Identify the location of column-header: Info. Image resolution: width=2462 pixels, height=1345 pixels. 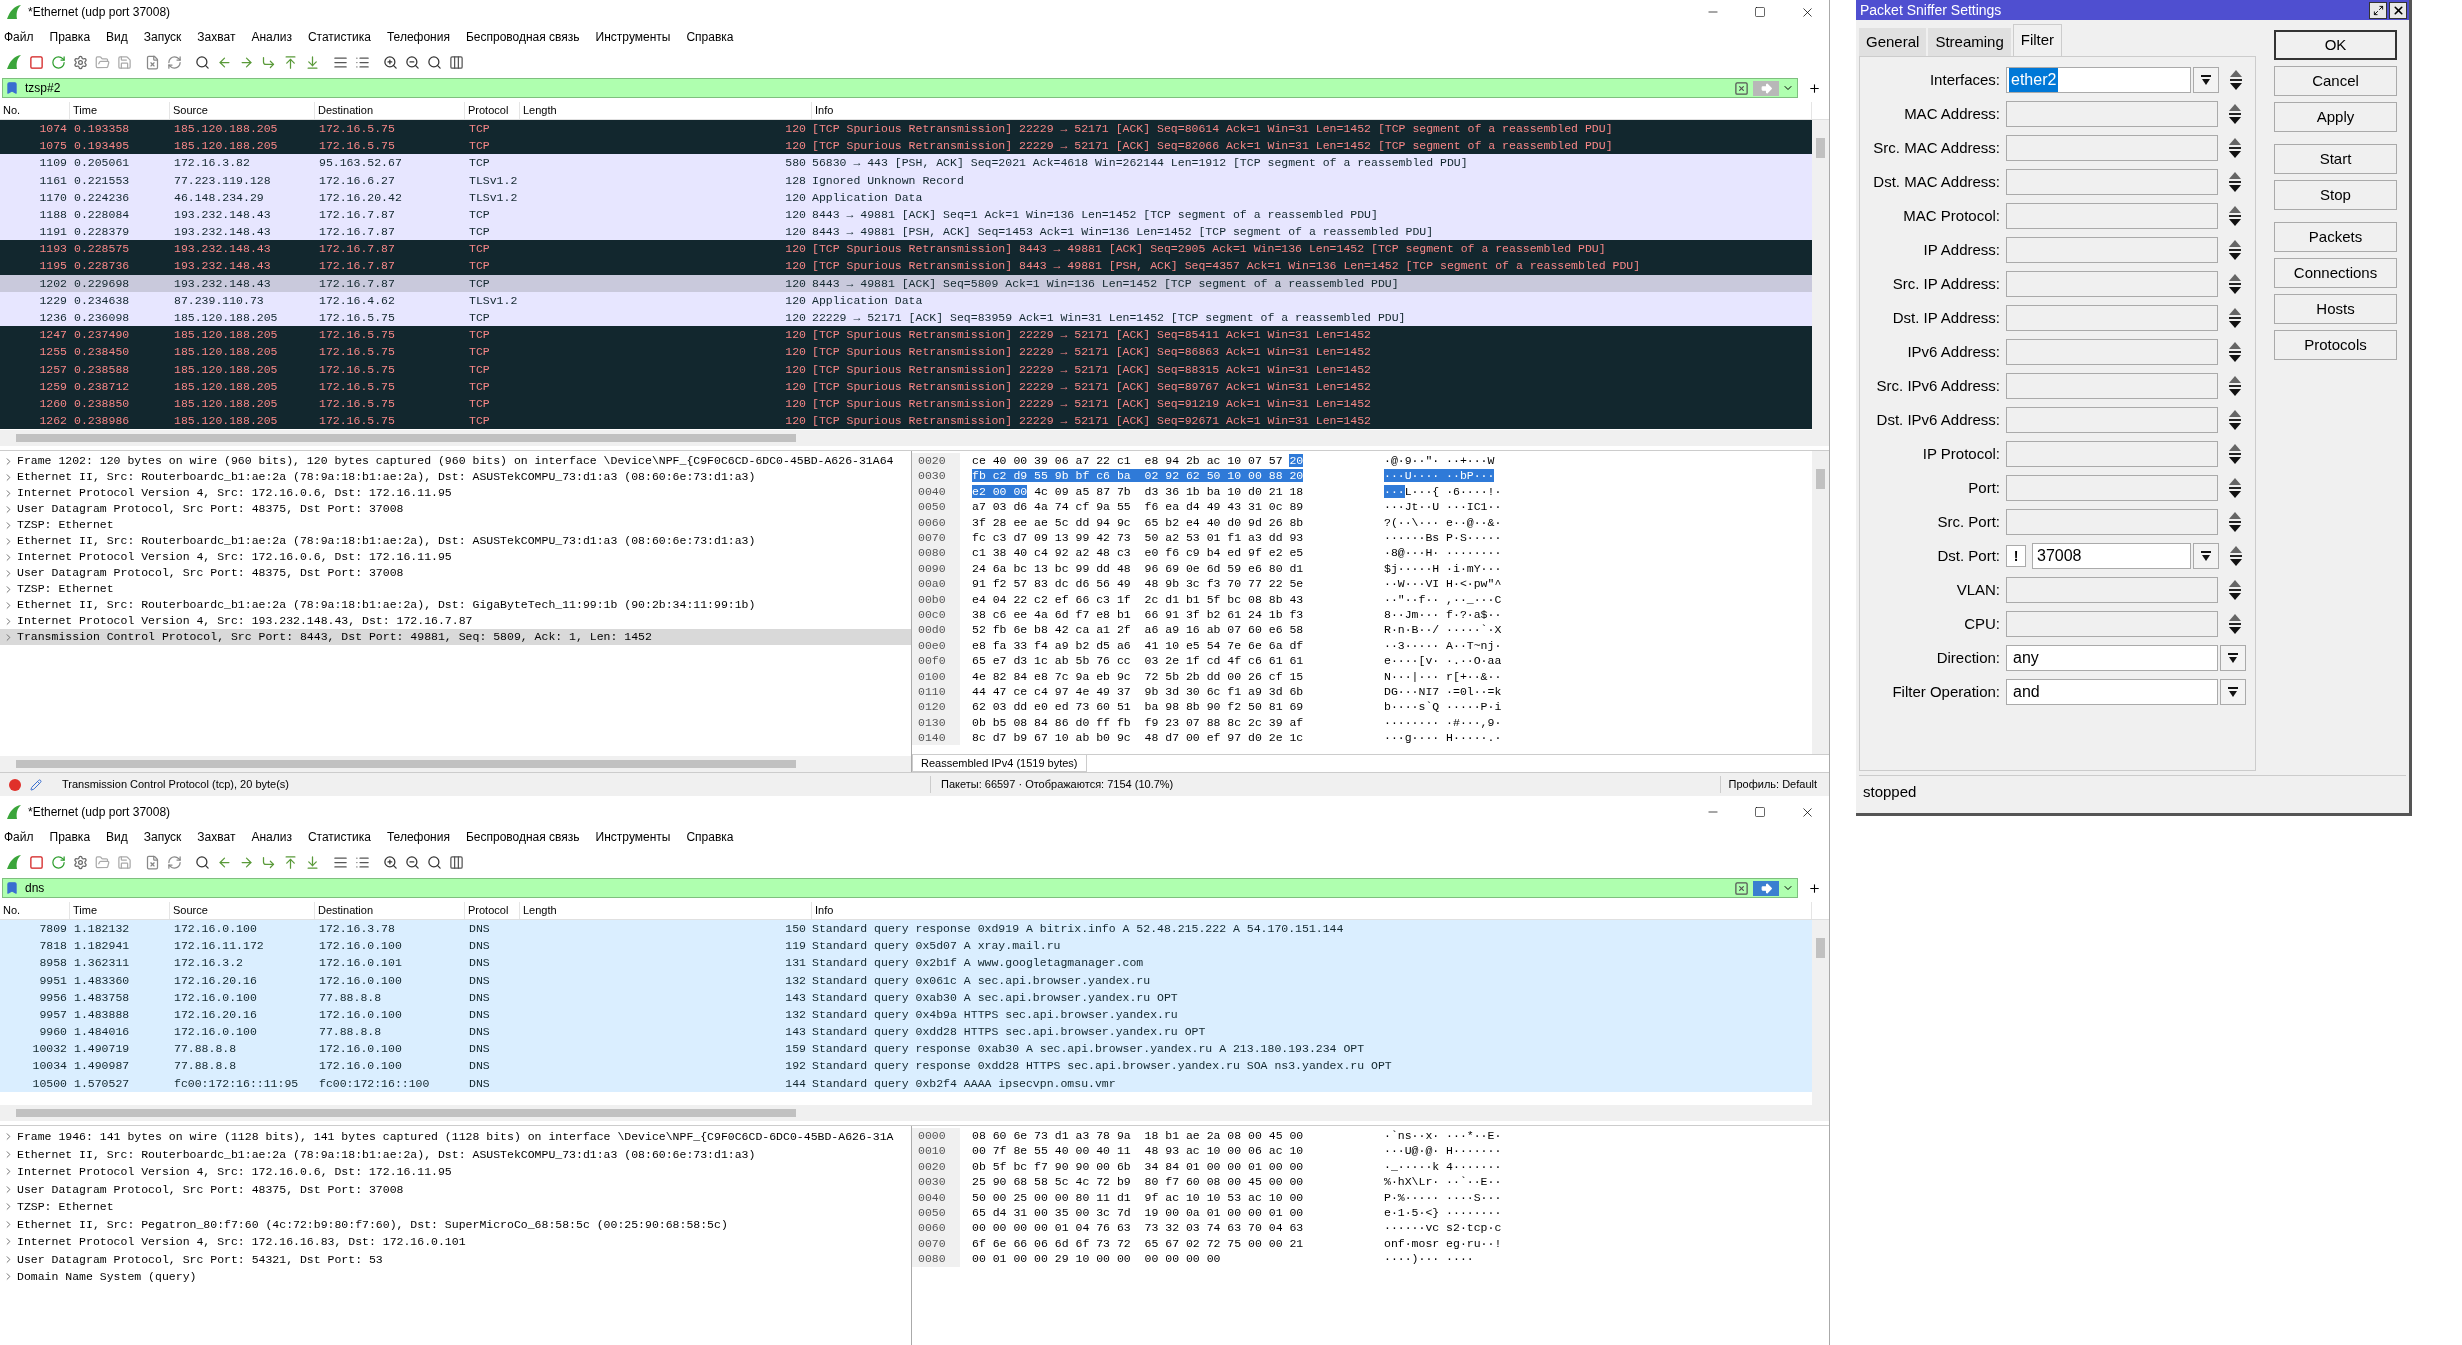
(1312, 110).